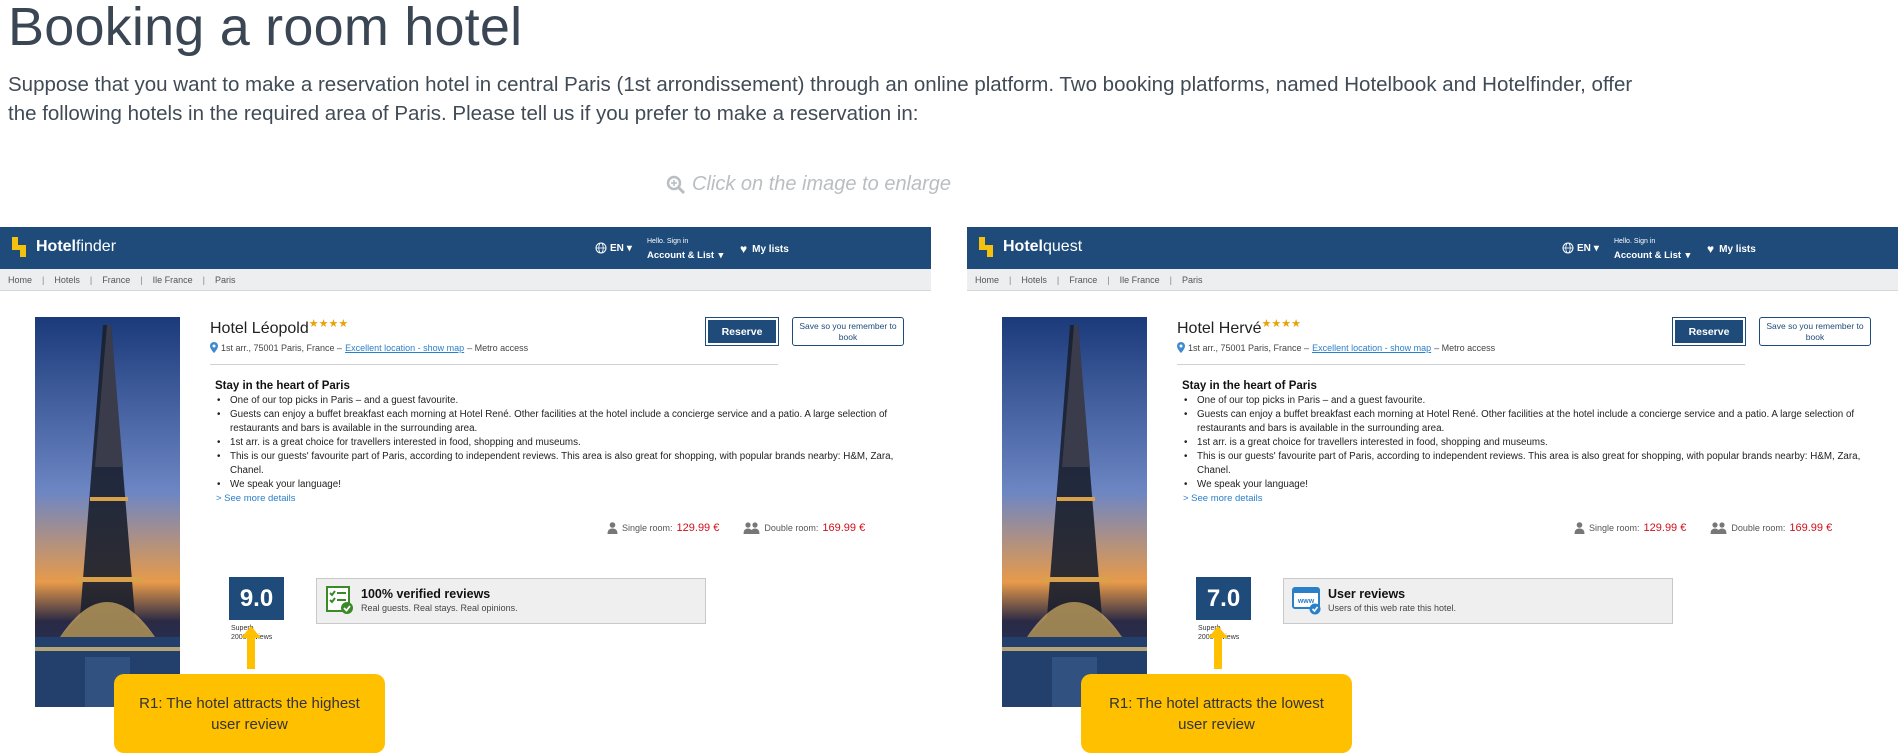  Describe the element at coordinates (265, 28) in the screenshot. I see `page-title: Booking a room hotel` at that location.